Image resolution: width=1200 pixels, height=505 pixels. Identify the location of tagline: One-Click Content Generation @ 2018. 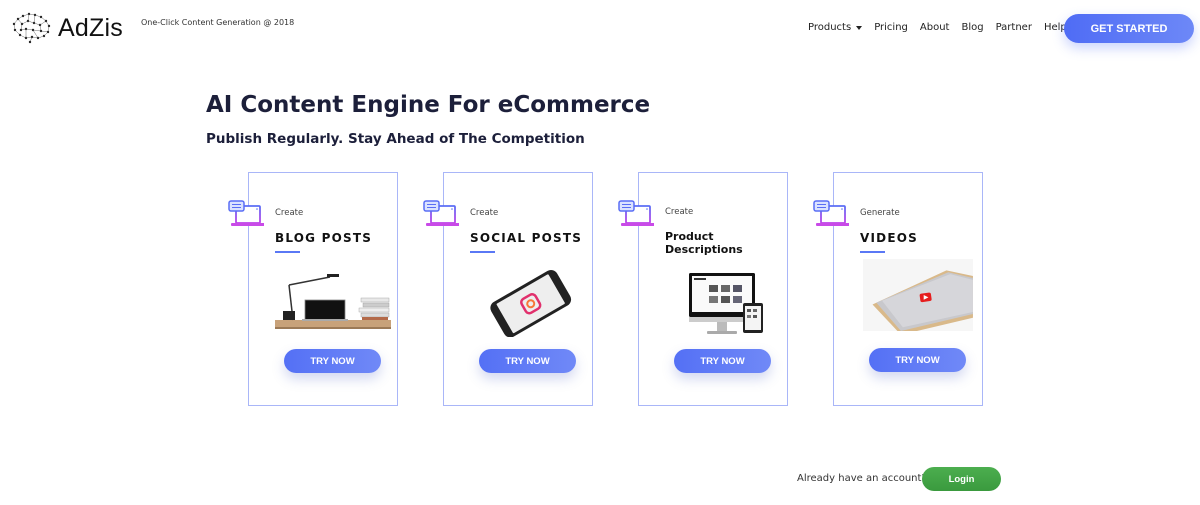
(218, 22).